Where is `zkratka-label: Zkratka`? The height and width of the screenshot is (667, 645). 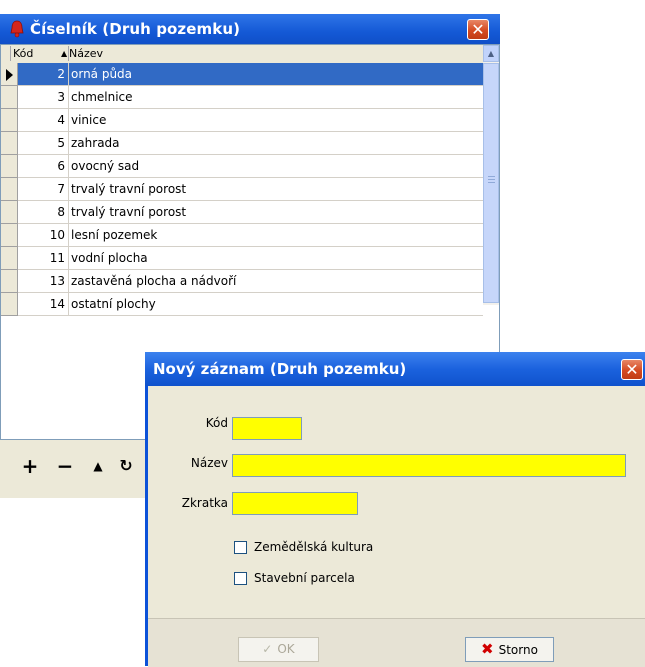
zkratka-label: Zkratka is located at coordinates (204, 503).